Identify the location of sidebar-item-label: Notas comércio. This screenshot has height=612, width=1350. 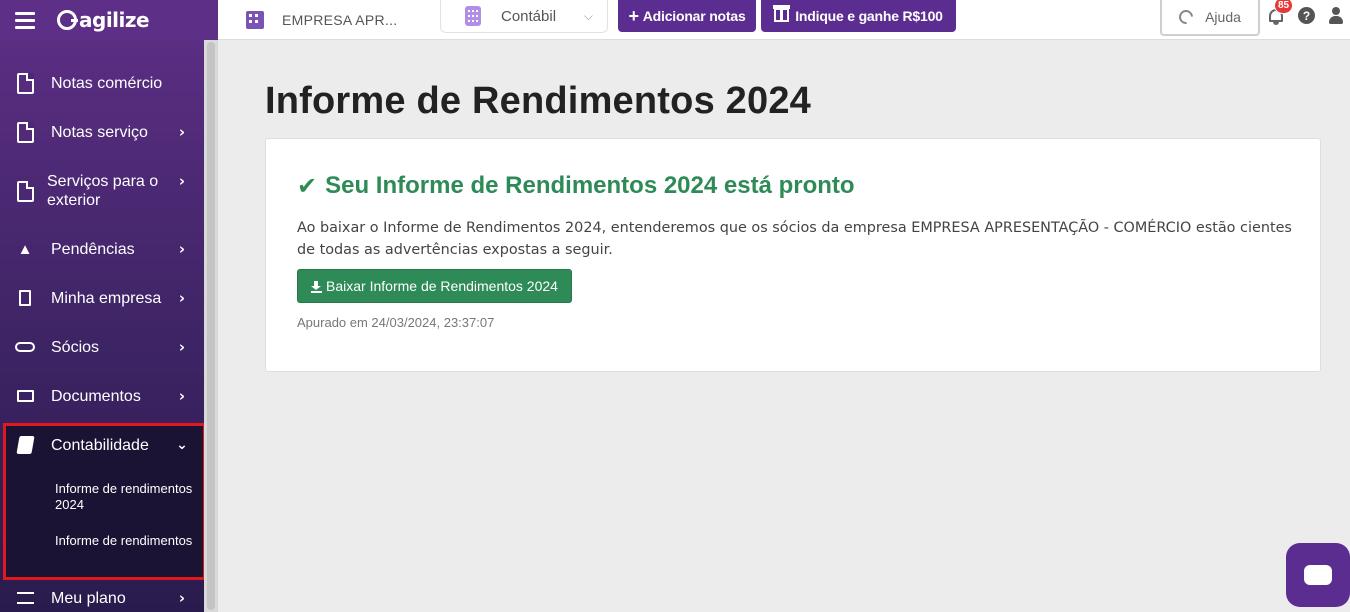
(107, 83).